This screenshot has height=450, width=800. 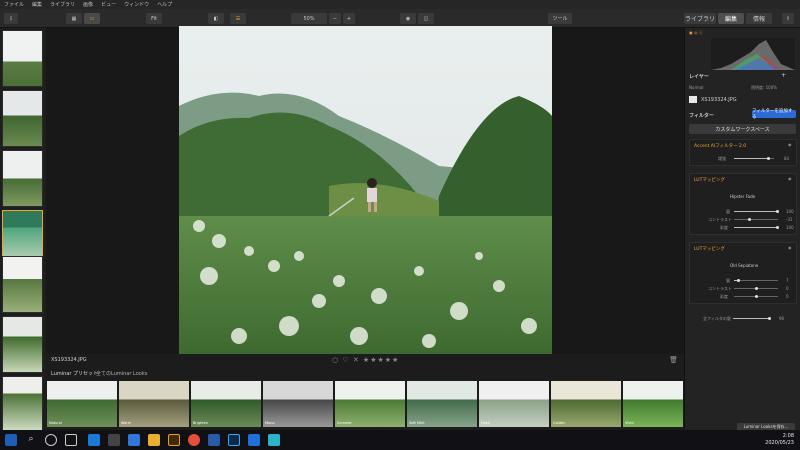 I want to click on luminar-icon, so click(x=214, y=440).